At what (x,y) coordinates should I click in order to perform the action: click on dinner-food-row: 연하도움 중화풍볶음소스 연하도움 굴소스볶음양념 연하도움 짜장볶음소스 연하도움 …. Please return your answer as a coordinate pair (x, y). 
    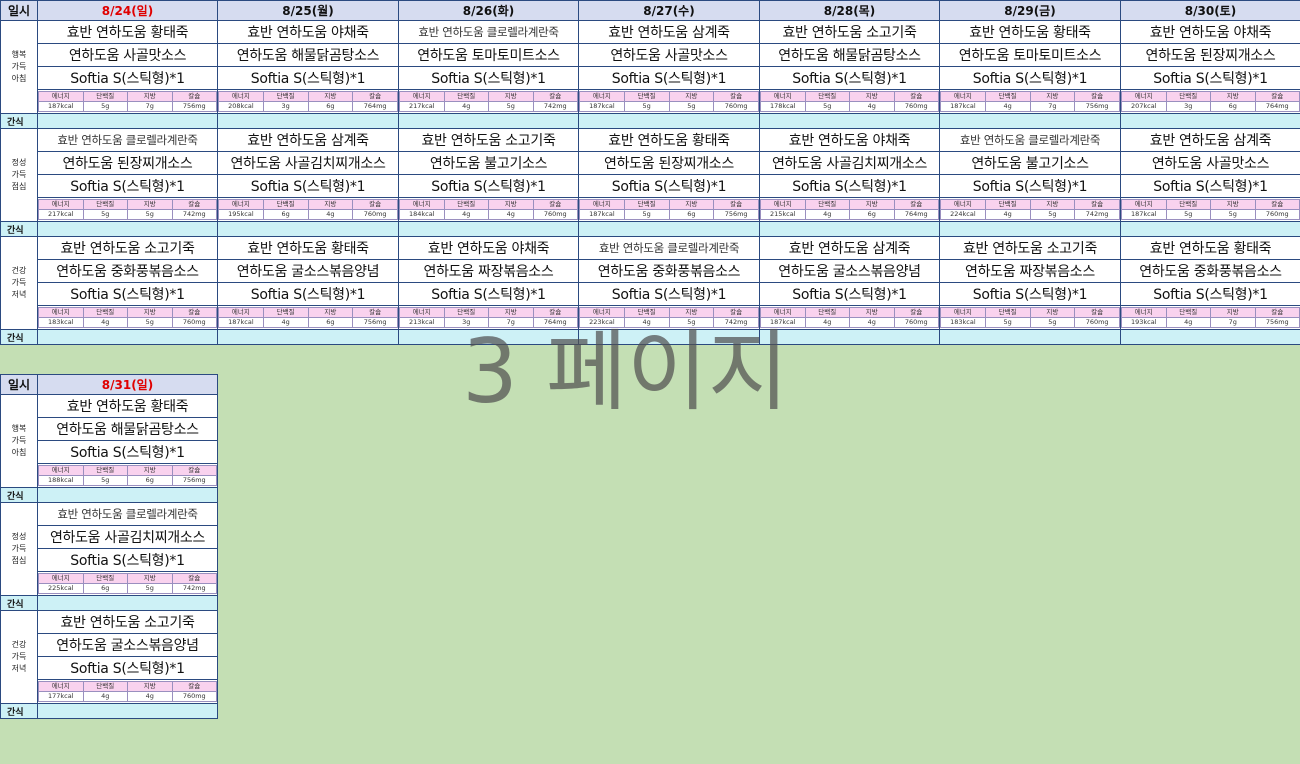
    Looking at the image, I should click on (650, 271).